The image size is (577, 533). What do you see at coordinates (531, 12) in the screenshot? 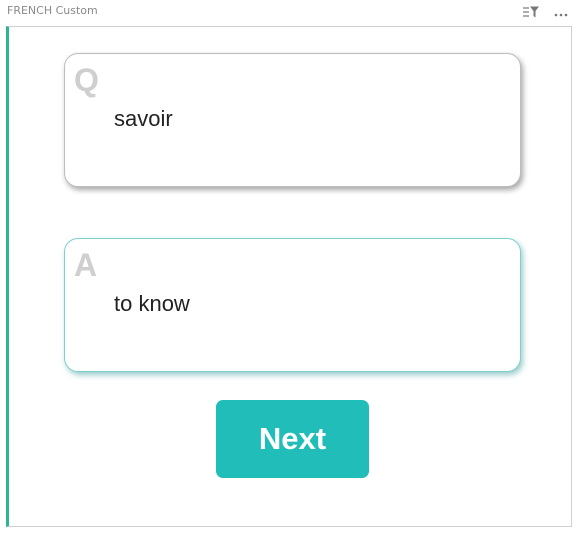
I see `filter-icon` at bounding box center [531, 12].